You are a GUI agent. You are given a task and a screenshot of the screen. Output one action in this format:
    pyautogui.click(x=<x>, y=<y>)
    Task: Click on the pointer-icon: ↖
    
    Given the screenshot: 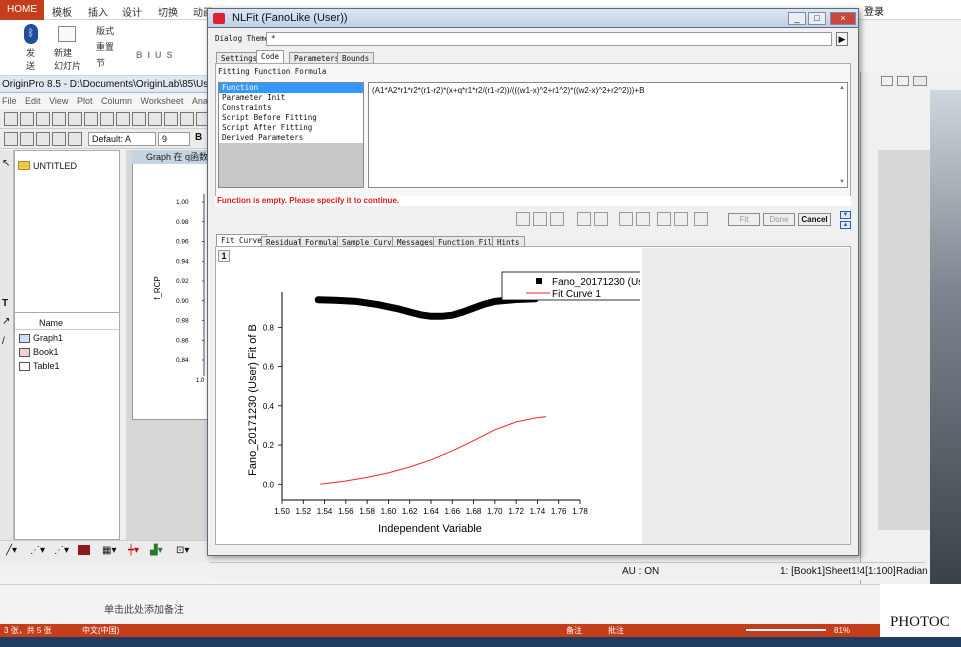 What is the action you would take?
    pyautogui.click(x=6, y=163)
    